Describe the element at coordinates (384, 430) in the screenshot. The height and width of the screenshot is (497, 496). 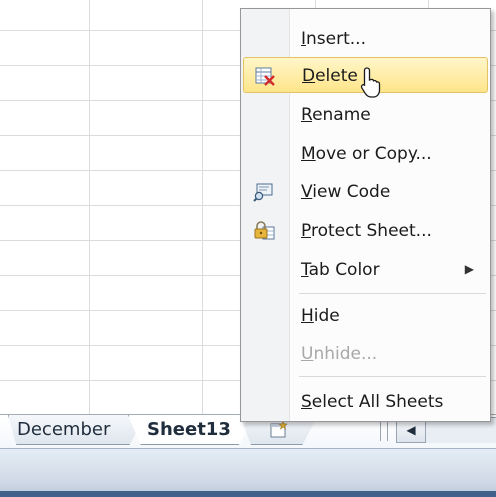
I see `tab-split-handle` at that location.